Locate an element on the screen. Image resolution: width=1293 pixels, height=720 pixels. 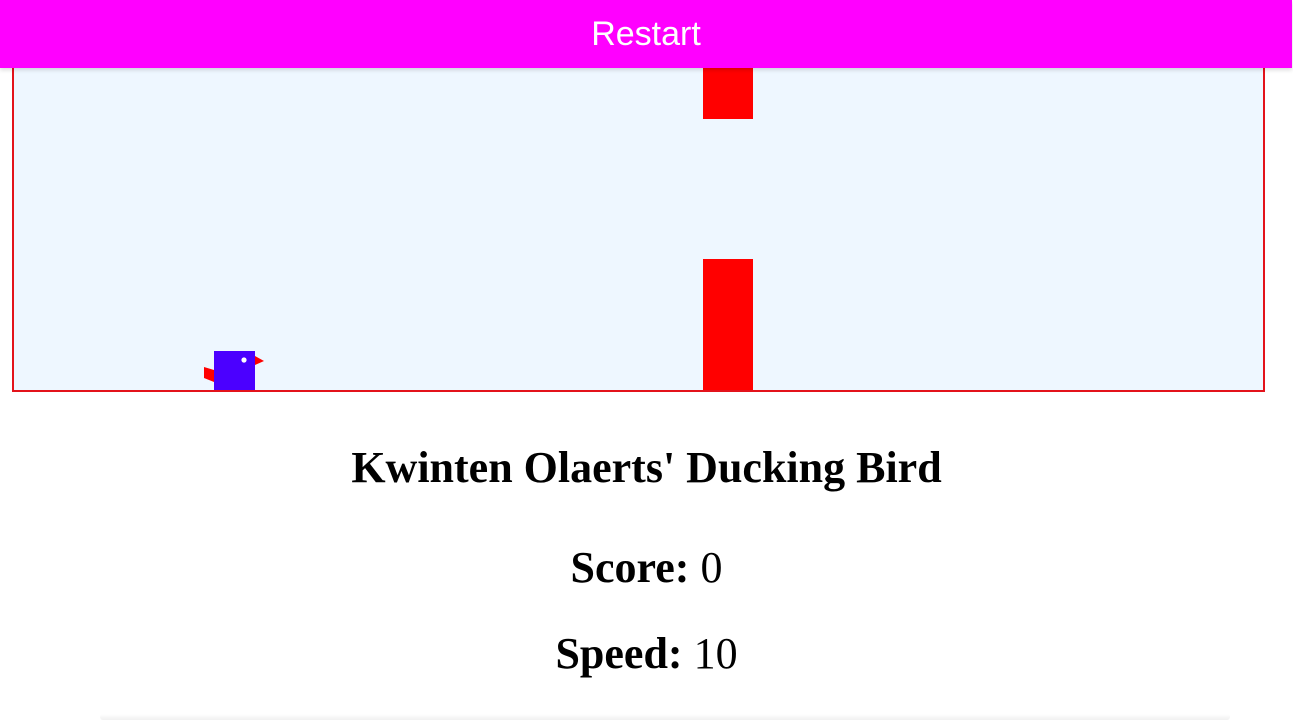
speed-value: 10 is located at coordinates (715, 653).